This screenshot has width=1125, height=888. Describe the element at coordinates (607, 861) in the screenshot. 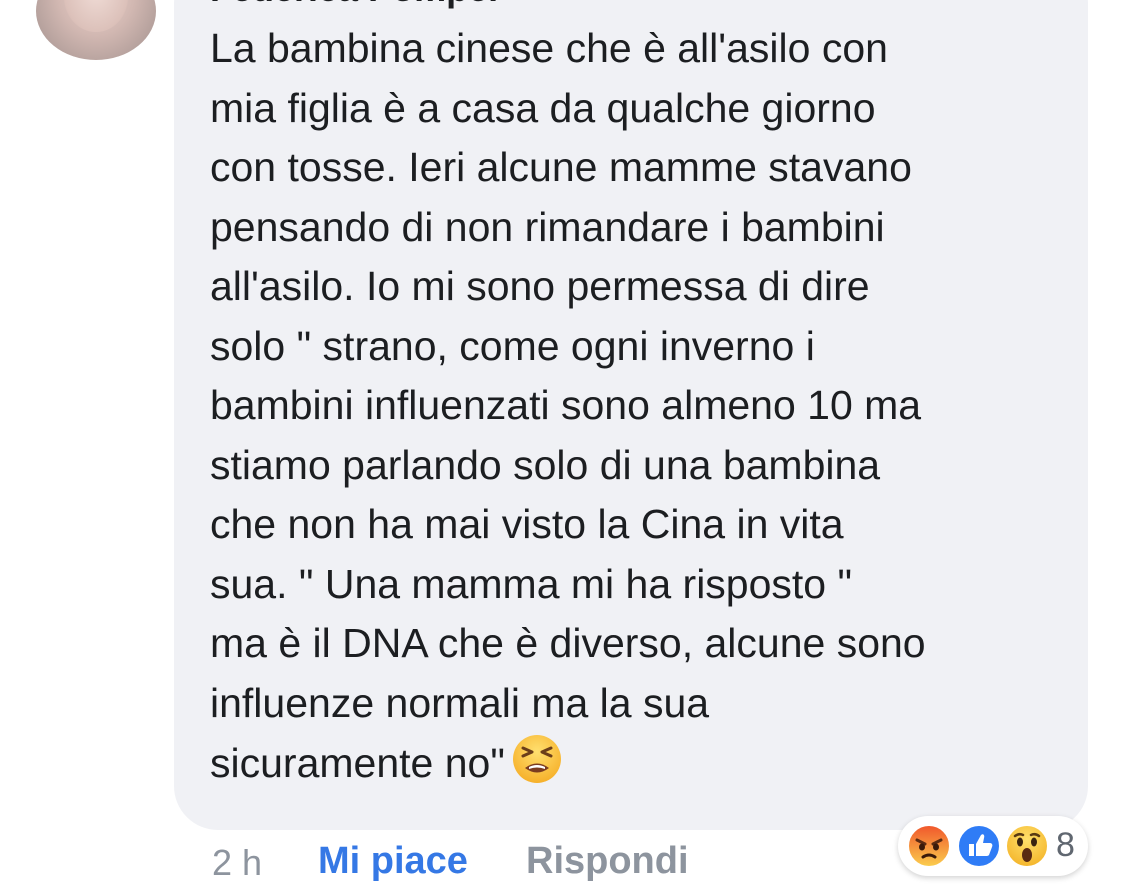

I see `reply-button: Rispondi` at that location.